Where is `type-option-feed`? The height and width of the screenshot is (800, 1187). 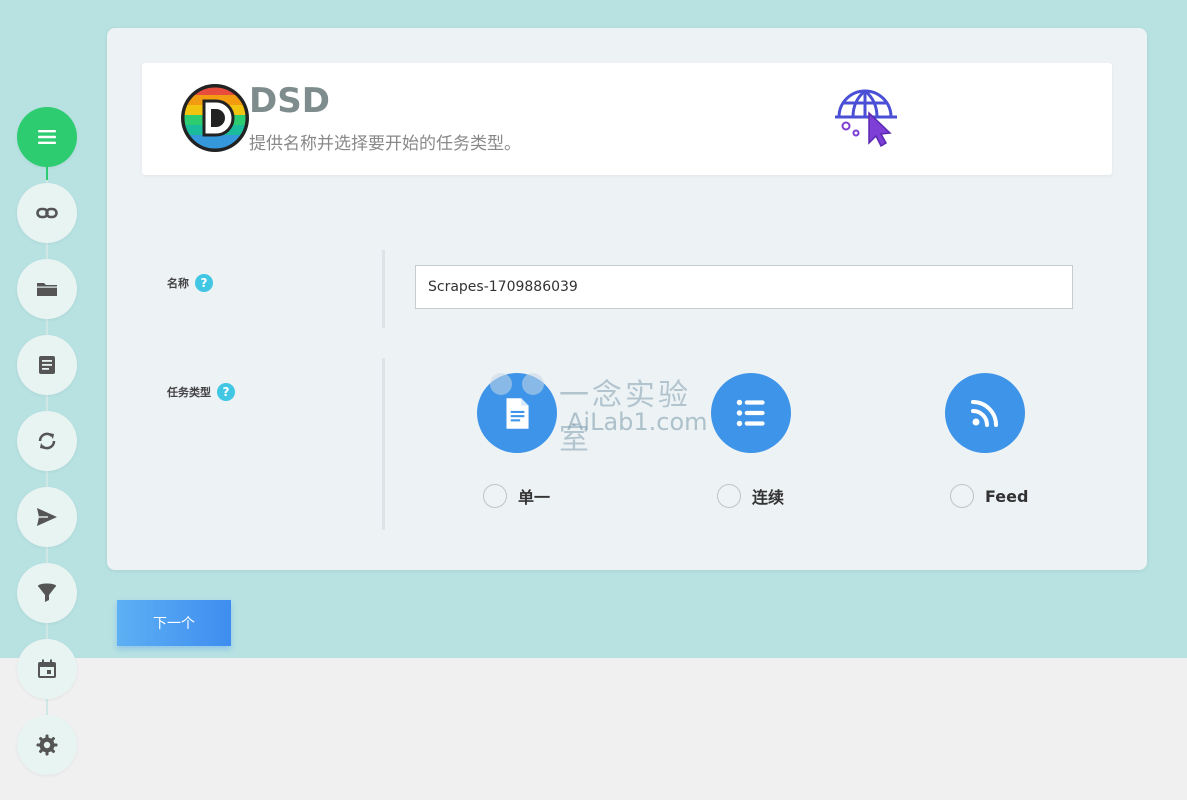 type-option-feed is located at coordinates (985, 413).